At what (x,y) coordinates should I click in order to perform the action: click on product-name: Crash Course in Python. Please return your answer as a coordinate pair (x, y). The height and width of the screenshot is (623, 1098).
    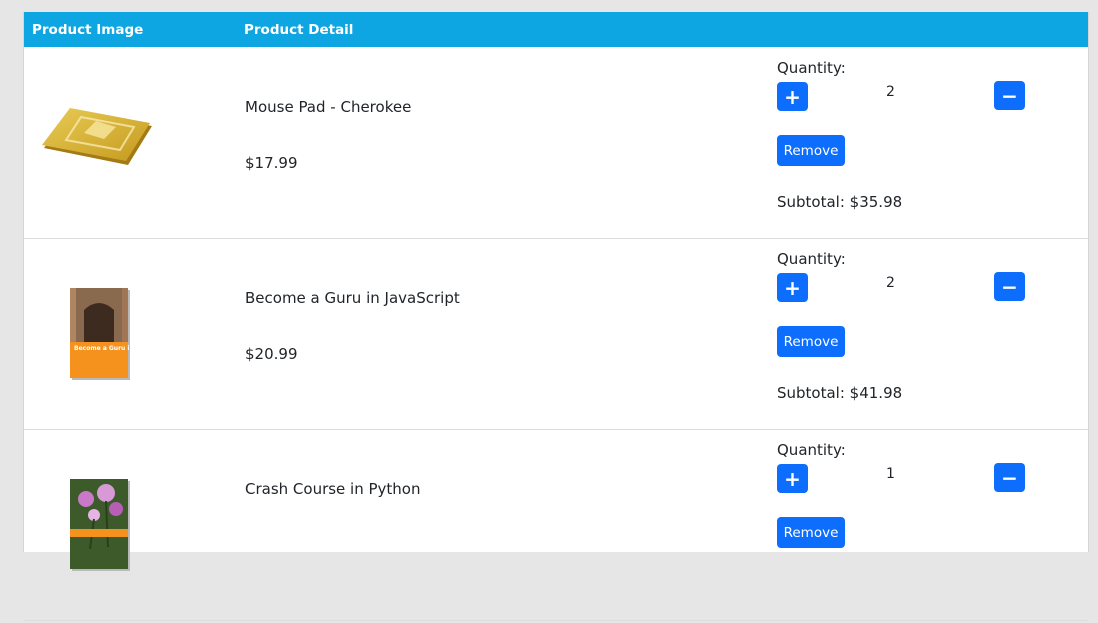
    Looking at the image, I should click on (333, 489).